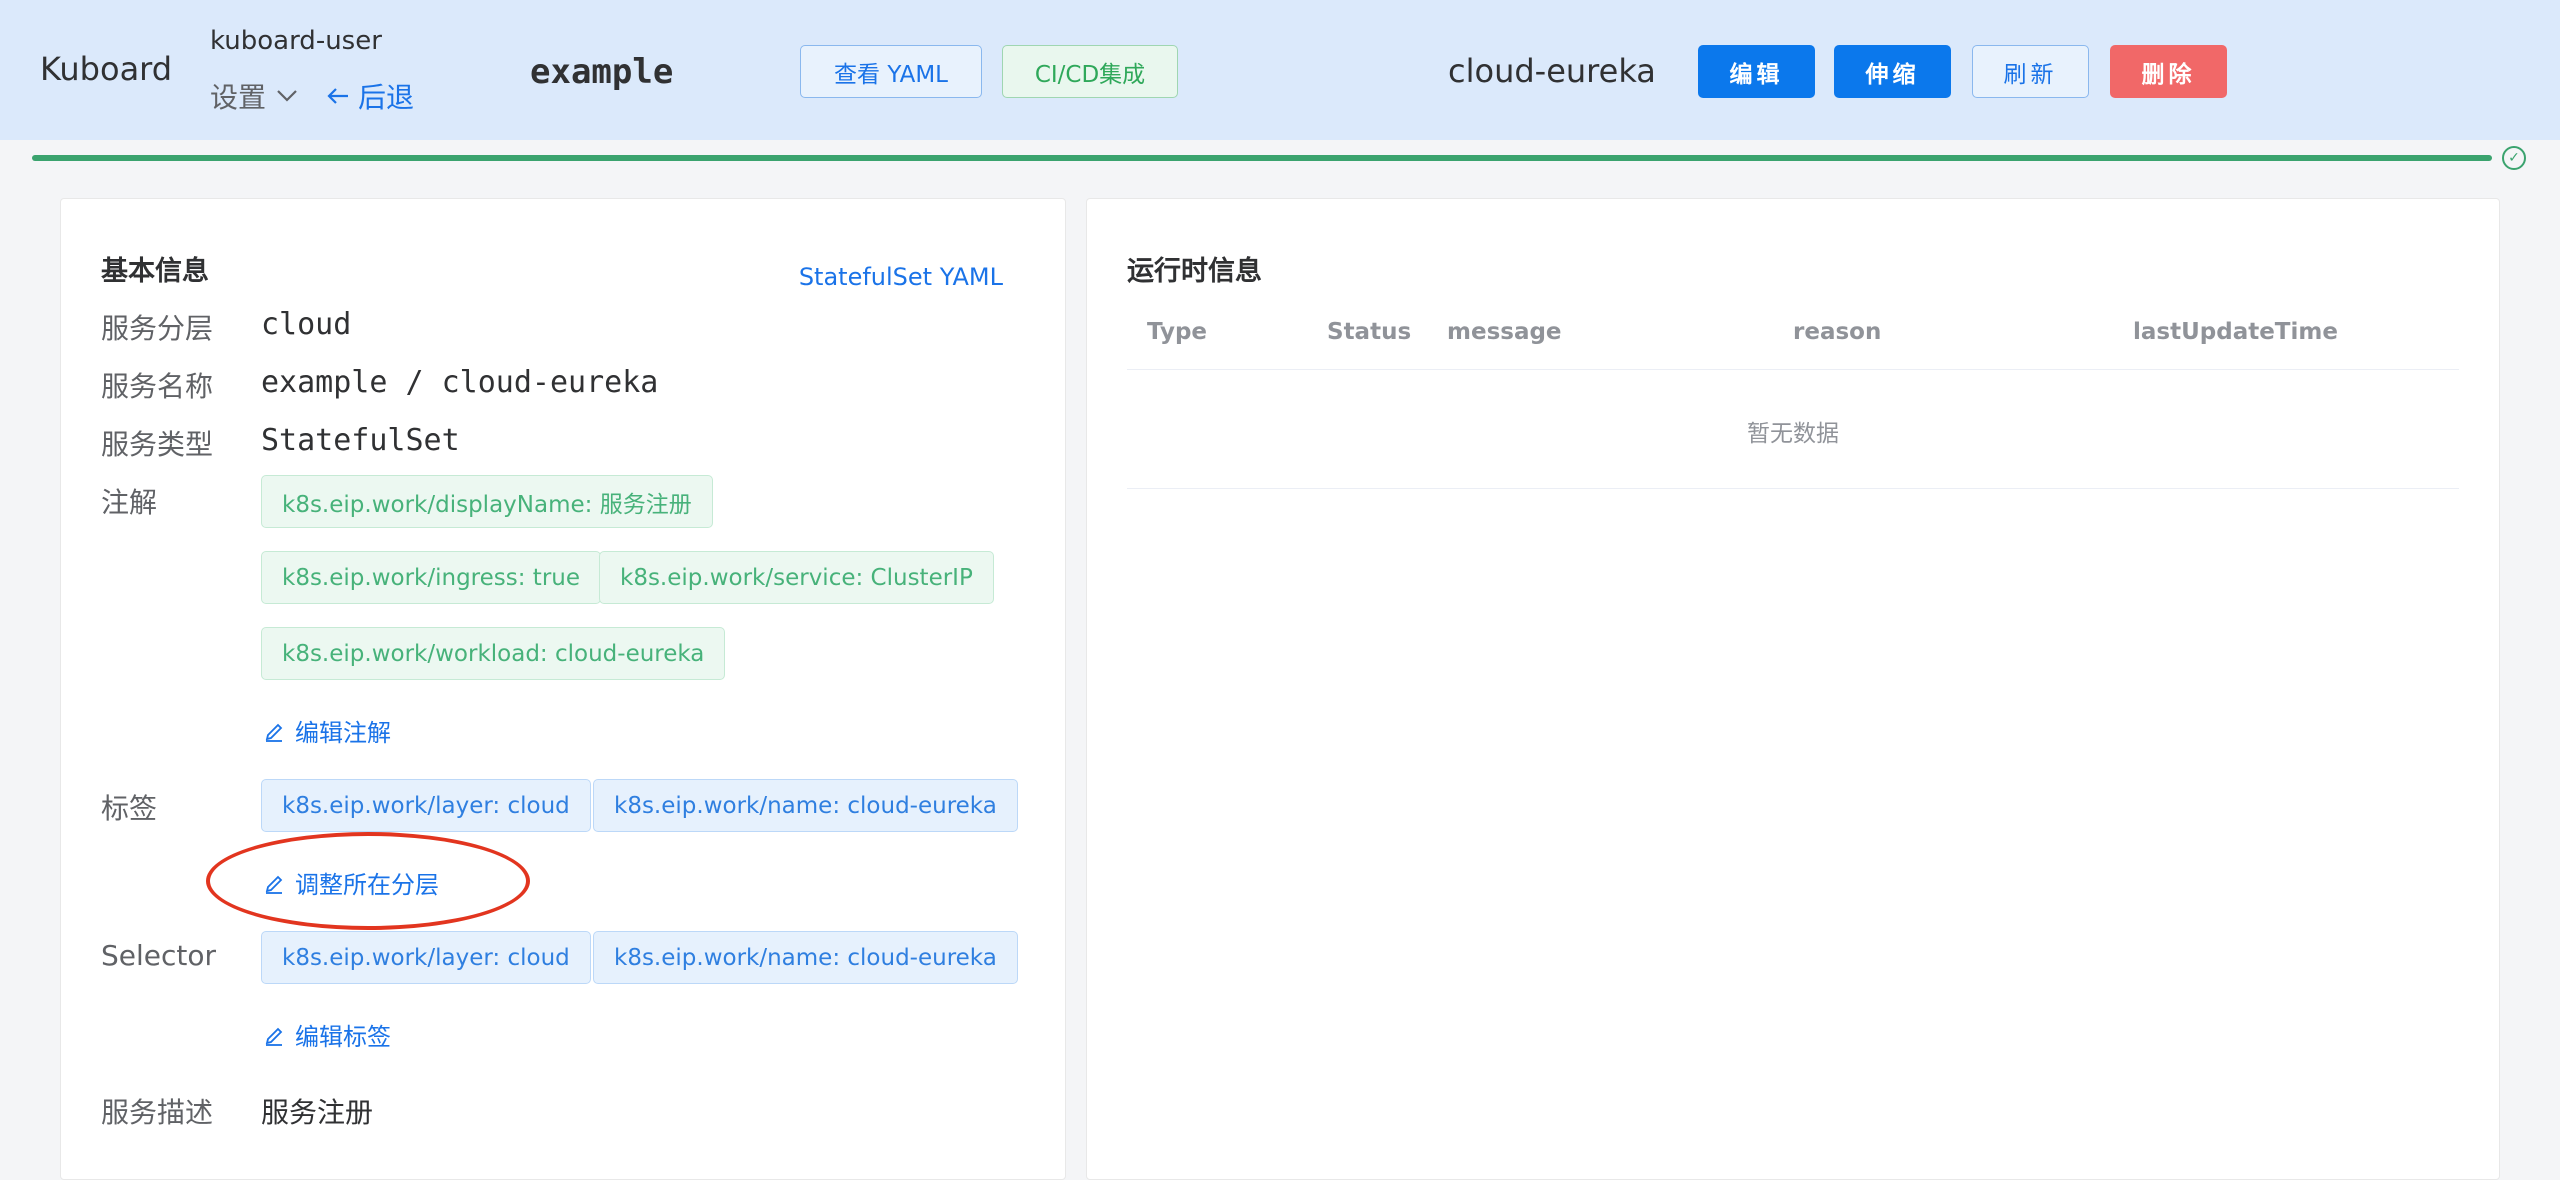 This screenshot has width=2560, height=1180. What do you see at coordinates (159, 955) in the screenshot?
I see `selector-label: Selector` at bounding box center [159, 955].